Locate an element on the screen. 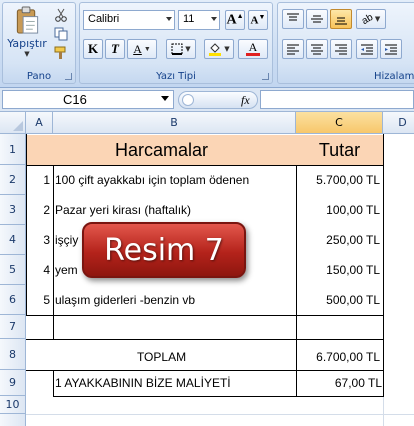 This screenshot has width=414, height=426. increase-indent-button is located at coordinates (391, 49).